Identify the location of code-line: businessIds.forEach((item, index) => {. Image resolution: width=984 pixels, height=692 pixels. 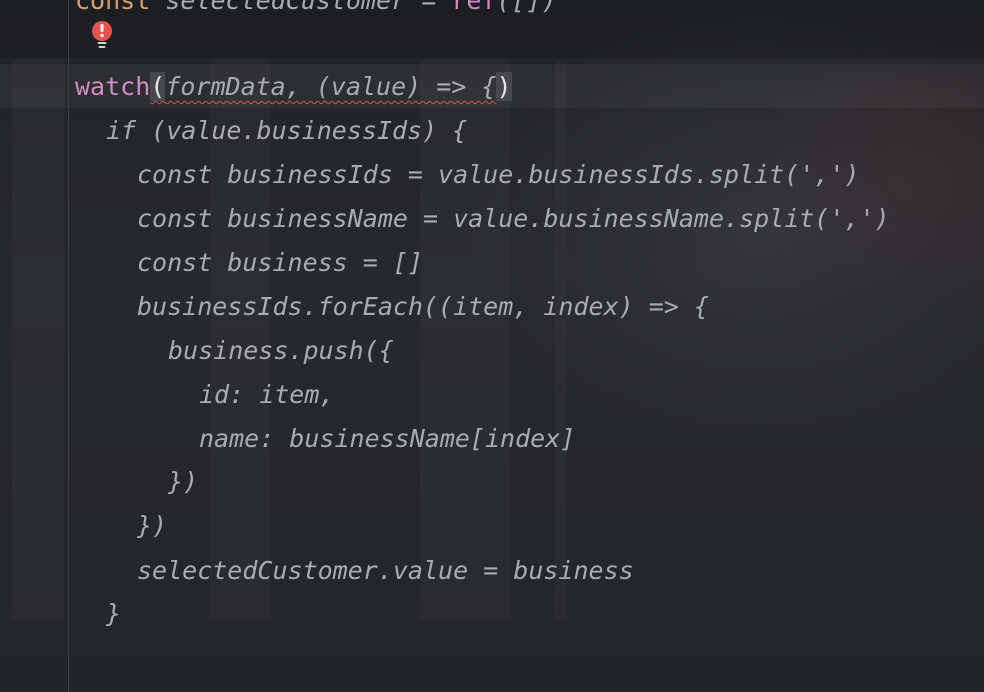
(423, 306).